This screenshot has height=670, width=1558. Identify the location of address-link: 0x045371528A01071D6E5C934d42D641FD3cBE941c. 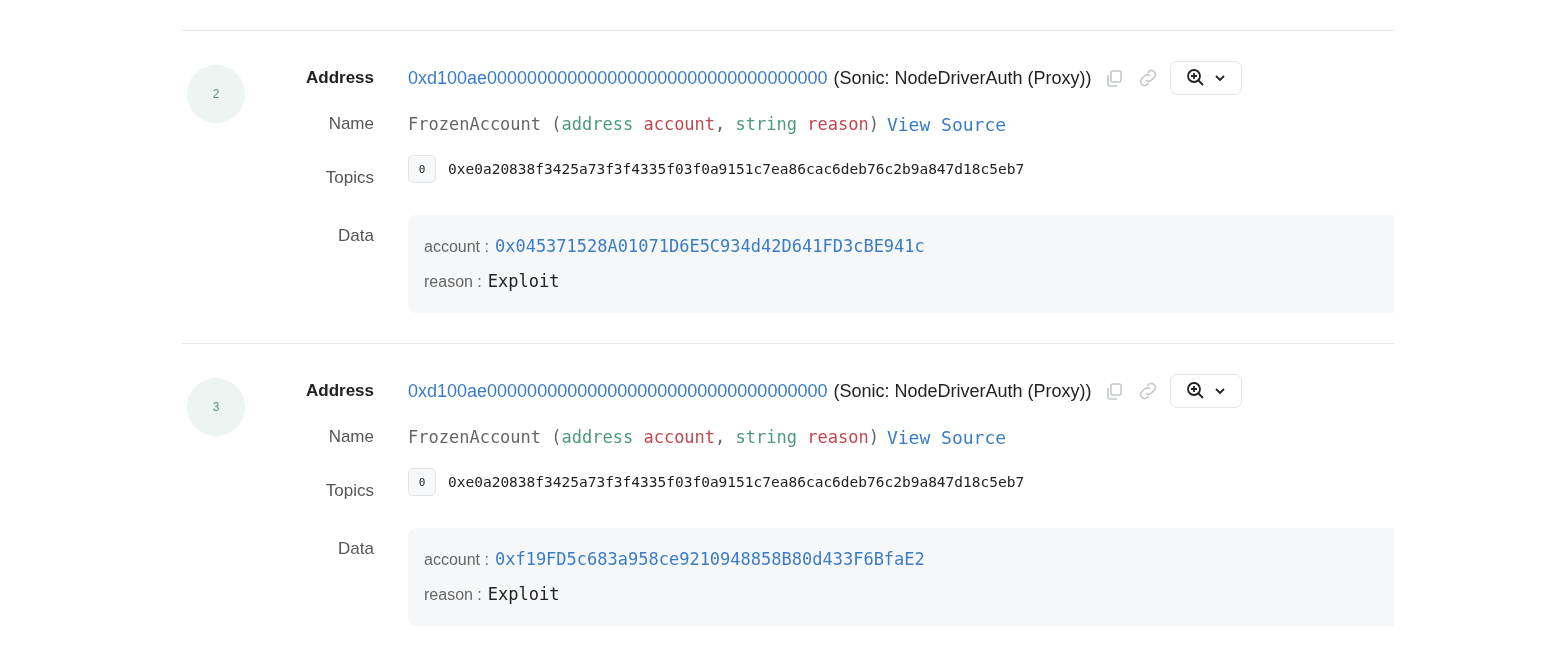
(709, 246).